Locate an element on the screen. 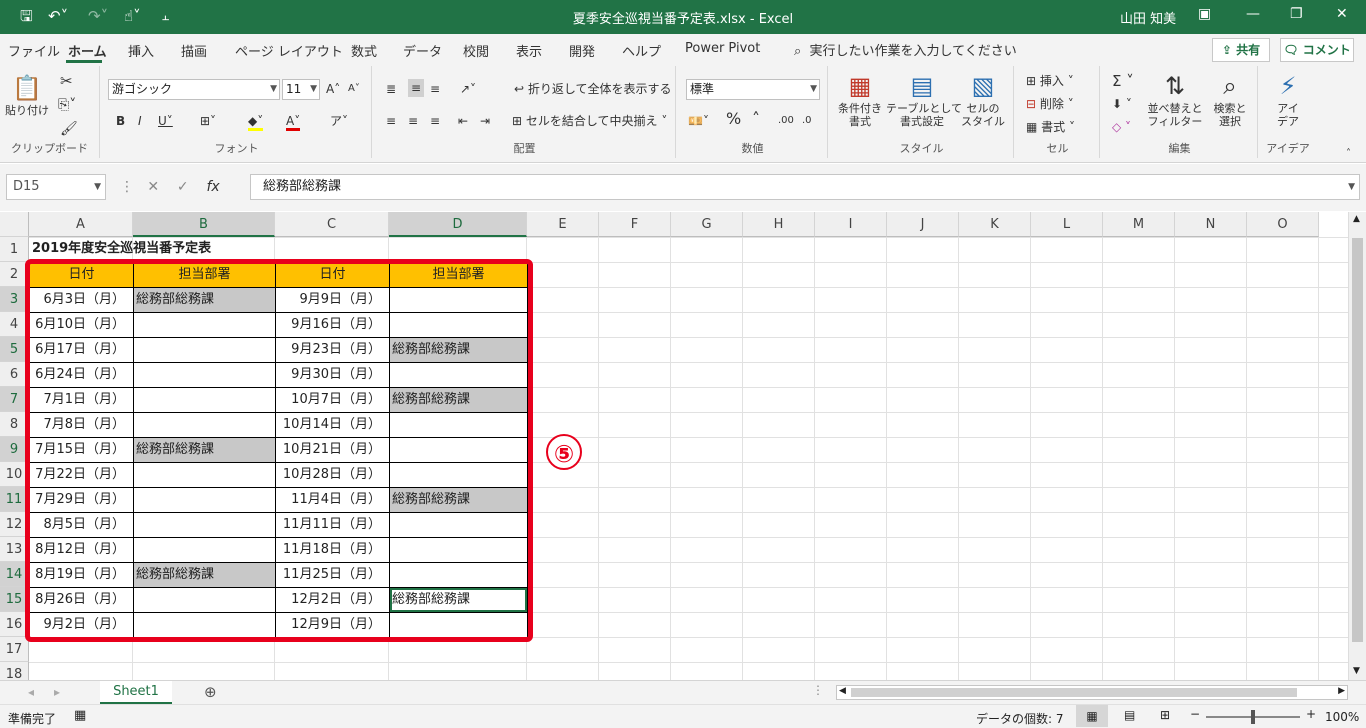  align-right-icon: ≡ is located at coordinates (435, 121).